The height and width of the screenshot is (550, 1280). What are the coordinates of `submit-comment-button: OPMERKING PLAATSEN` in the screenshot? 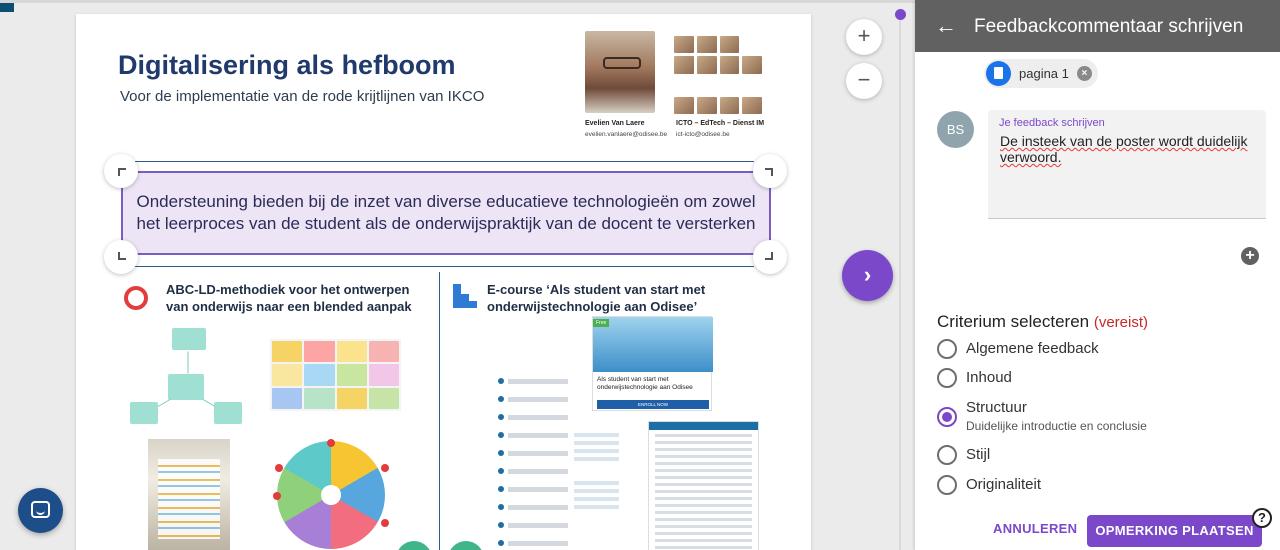 It's located at (1174, 531).